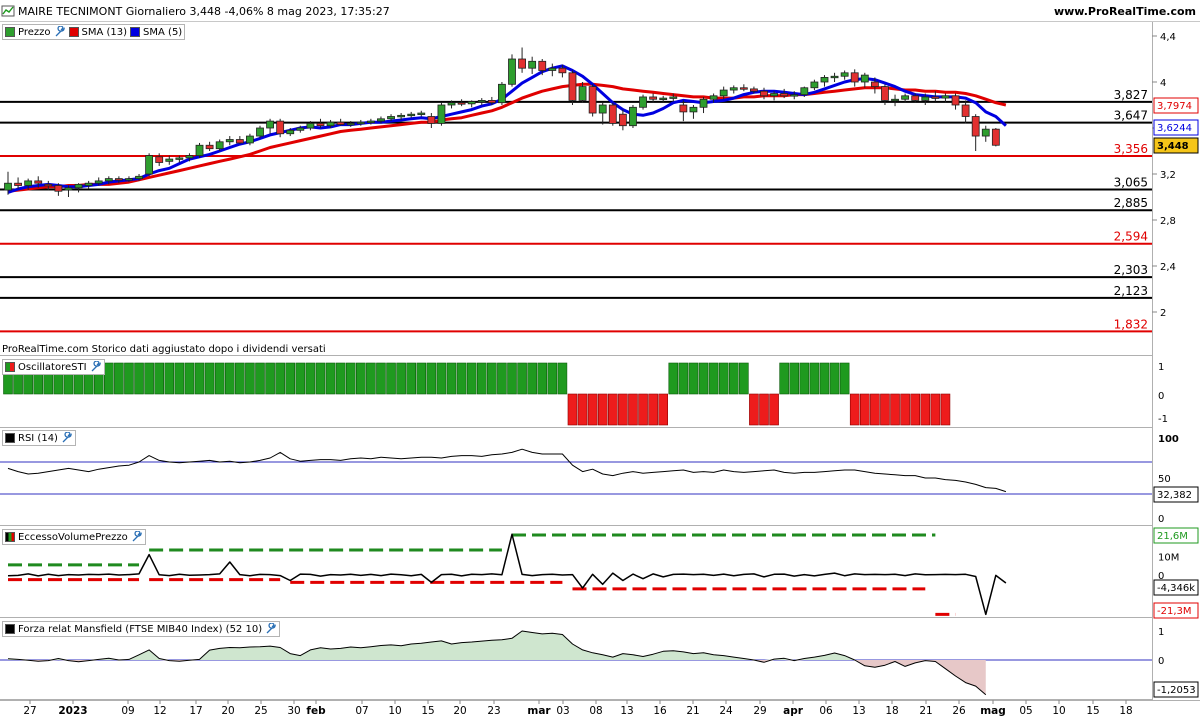  I want to click on chart-window-icon, so click(8, 11).